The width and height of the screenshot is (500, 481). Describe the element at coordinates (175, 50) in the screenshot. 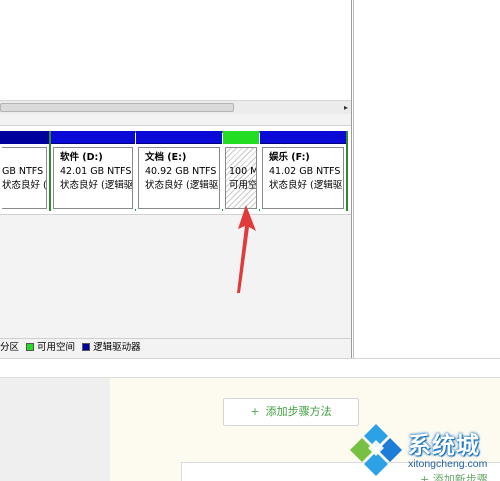

I see `volume-list-area` at that location.